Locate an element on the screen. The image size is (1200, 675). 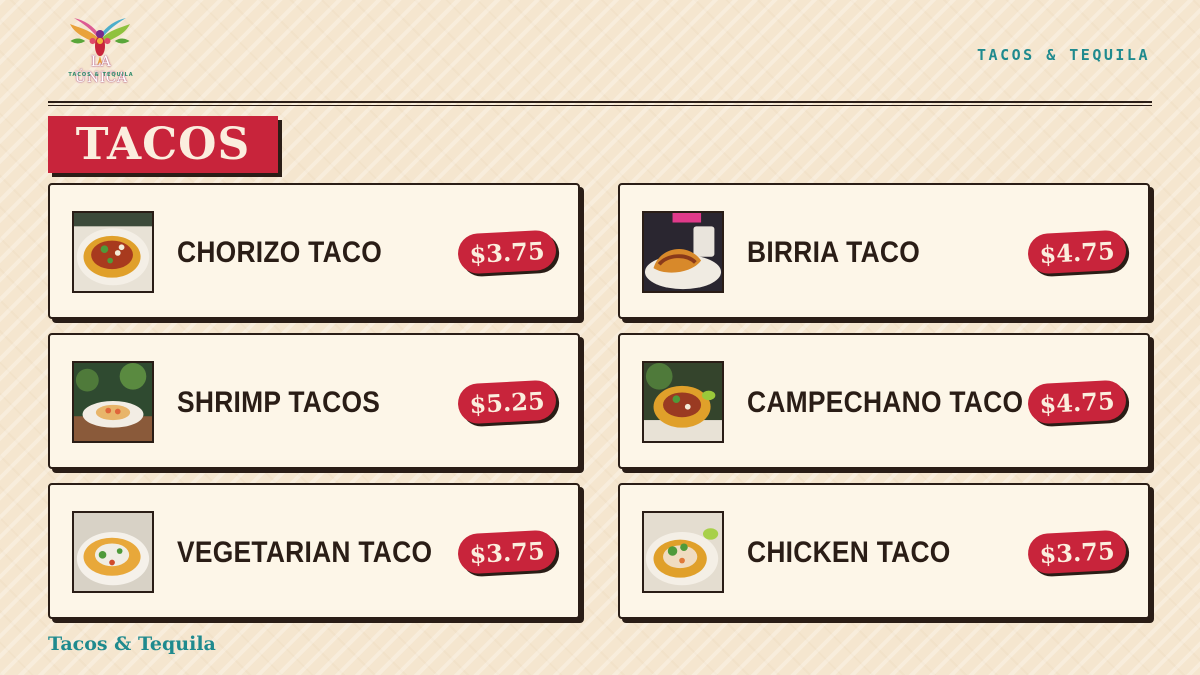
menu-card-shrimp-tacos: SHRIMP TACOS $5.25 is located at coordinates (314, 401).